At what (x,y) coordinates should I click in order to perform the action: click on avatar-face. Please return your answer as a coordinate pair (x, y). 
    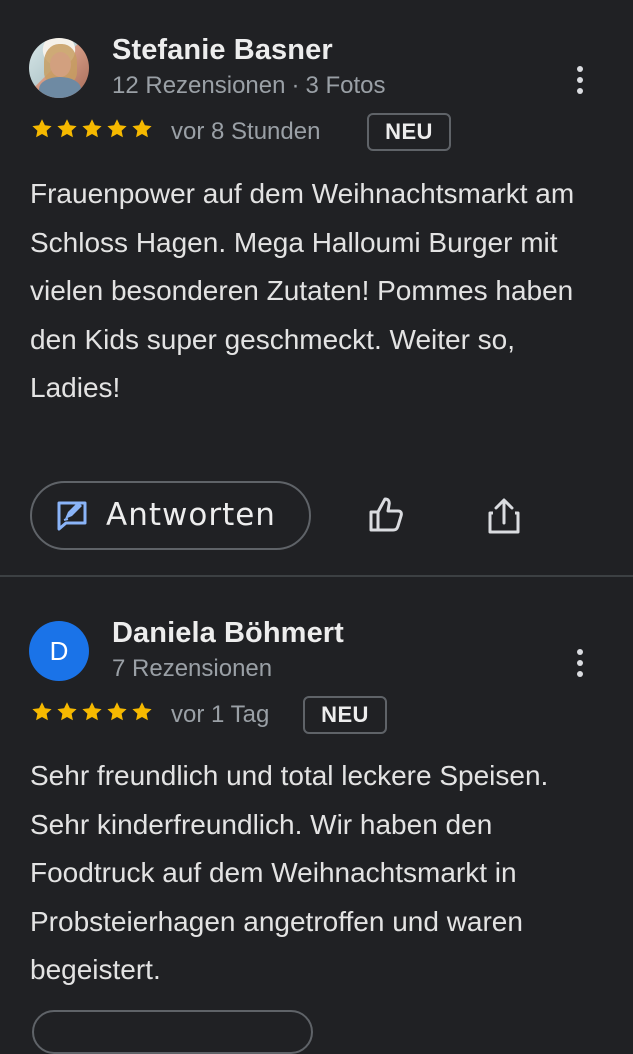
    Looking at the image, I should click on (60, 64).